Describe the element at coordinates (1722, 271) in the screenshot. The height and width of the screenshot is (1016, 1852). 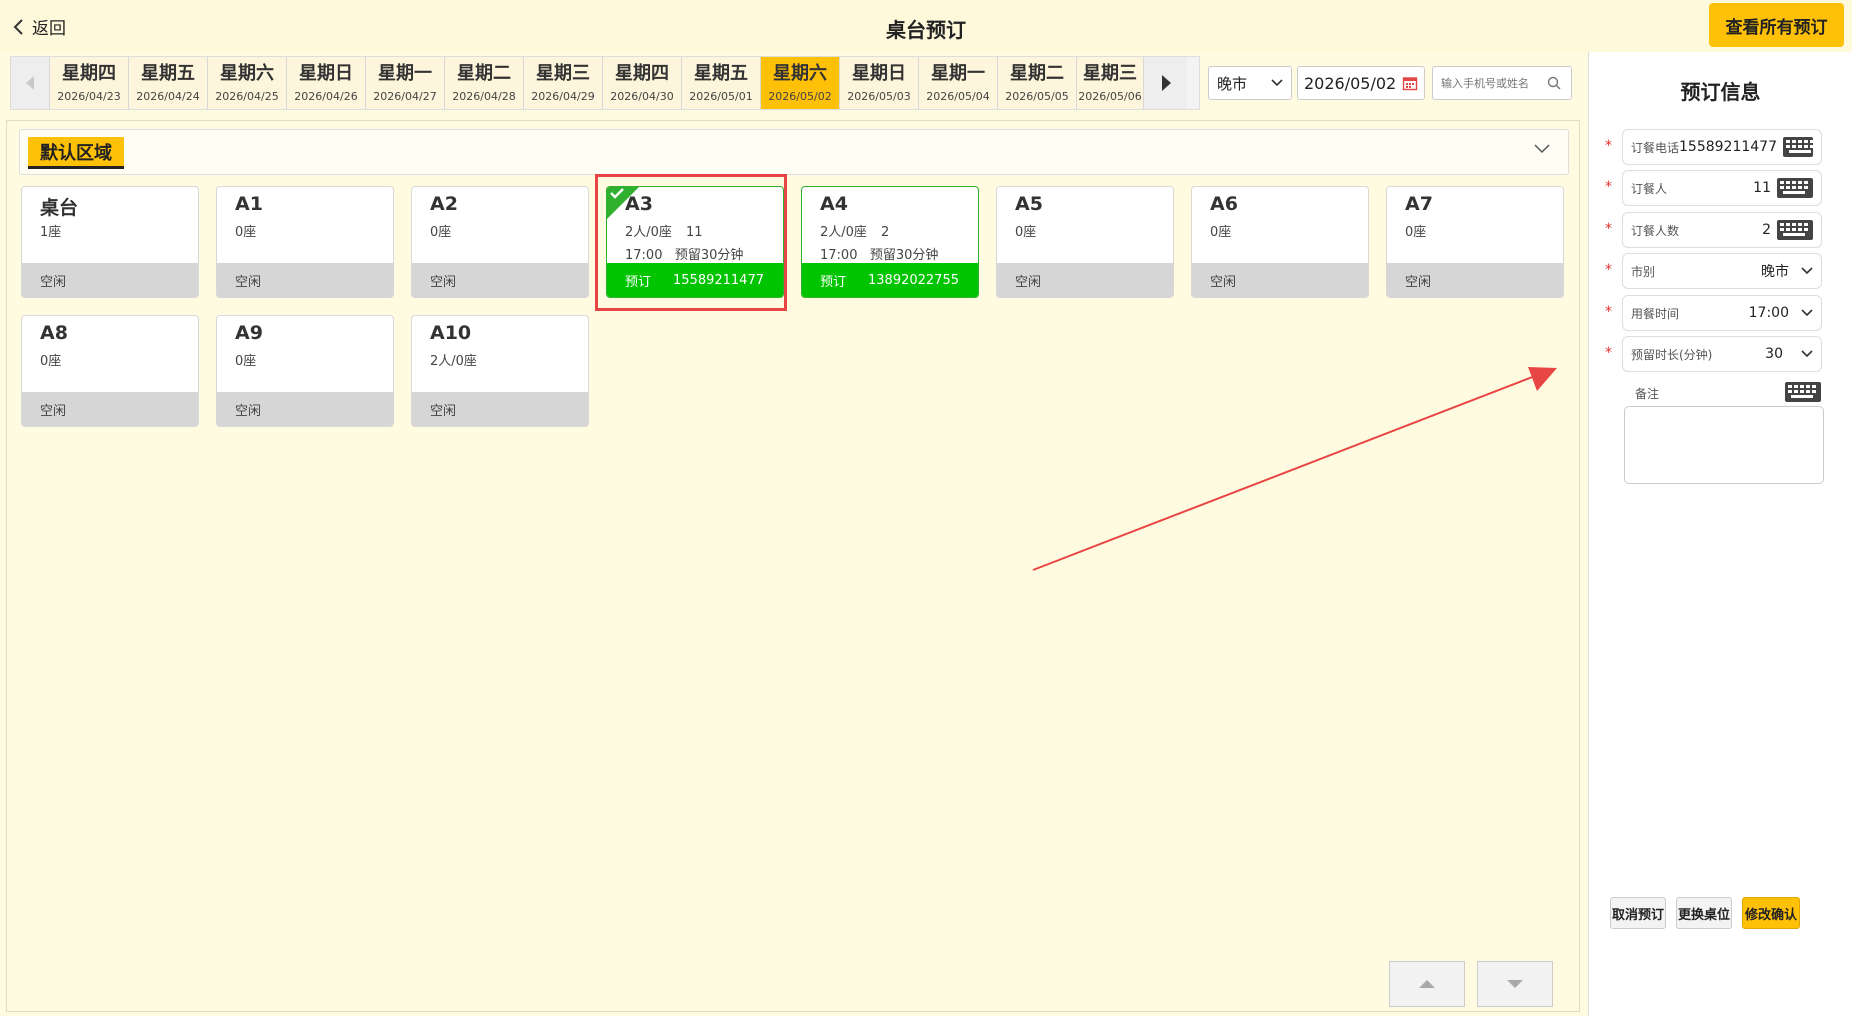
I see `meal-period-select: 市别 晚市` at that location.